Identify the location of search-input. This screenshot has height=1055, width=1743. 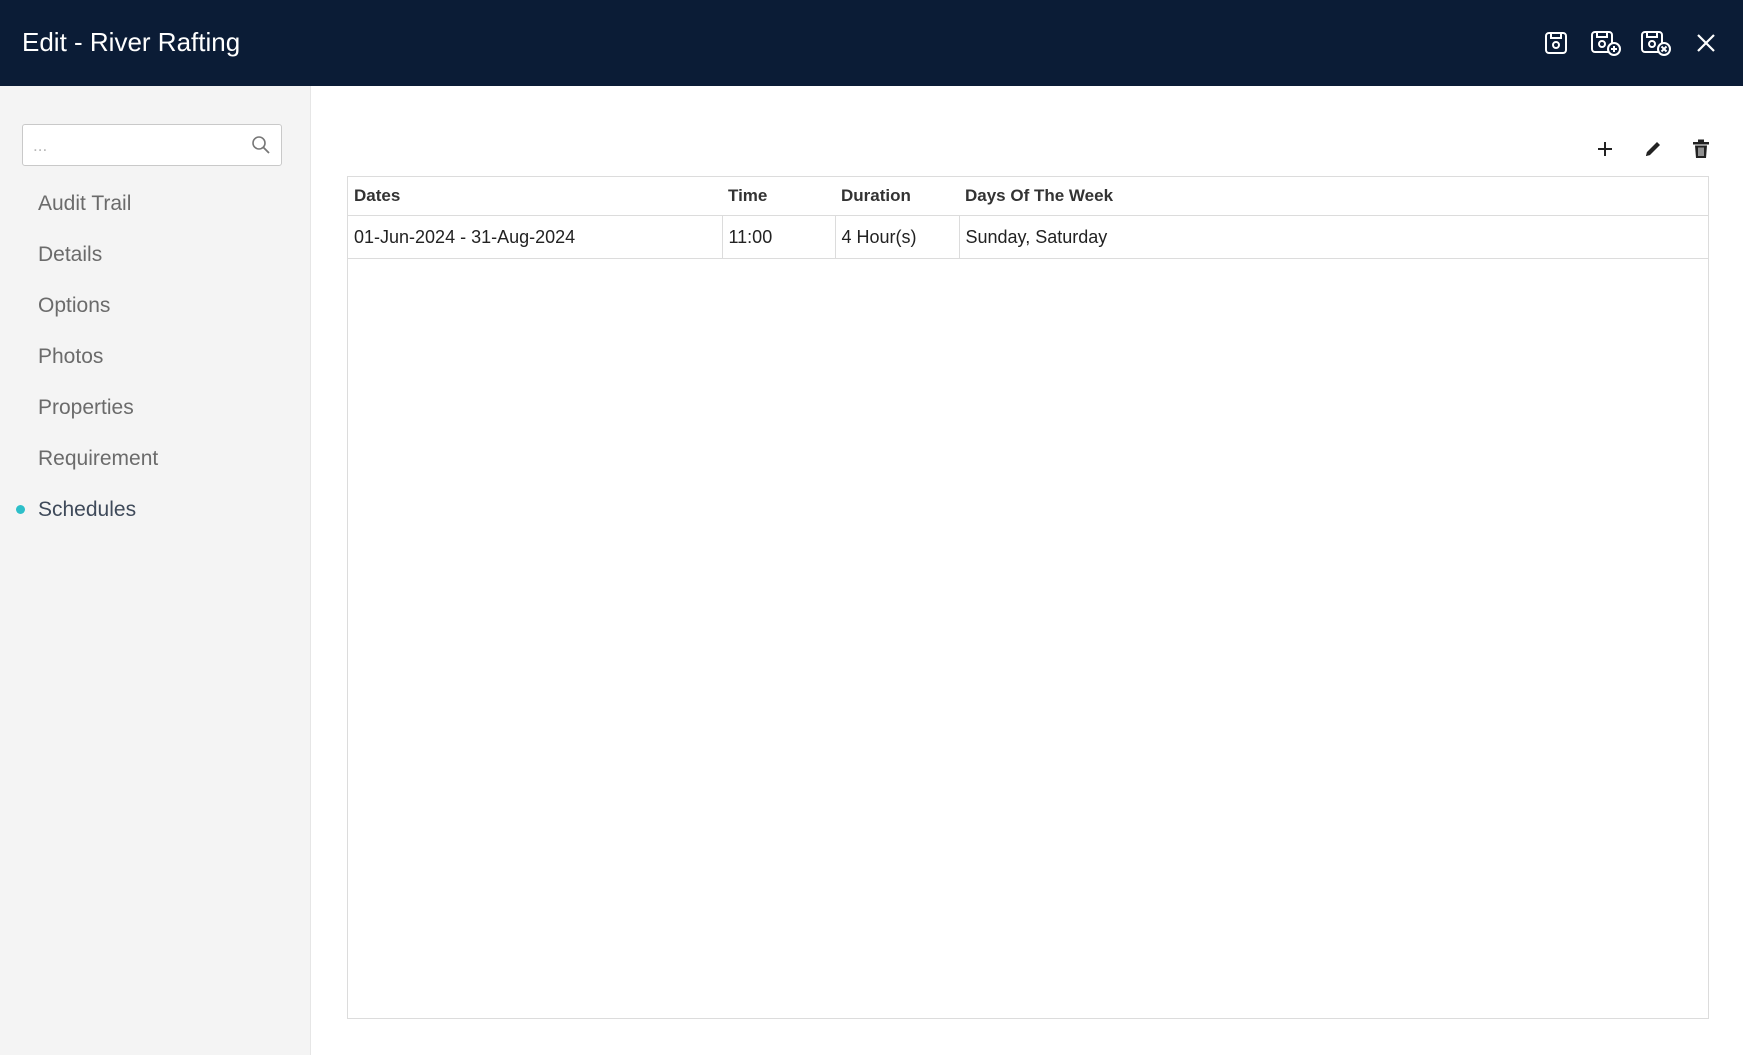
(138, 146).